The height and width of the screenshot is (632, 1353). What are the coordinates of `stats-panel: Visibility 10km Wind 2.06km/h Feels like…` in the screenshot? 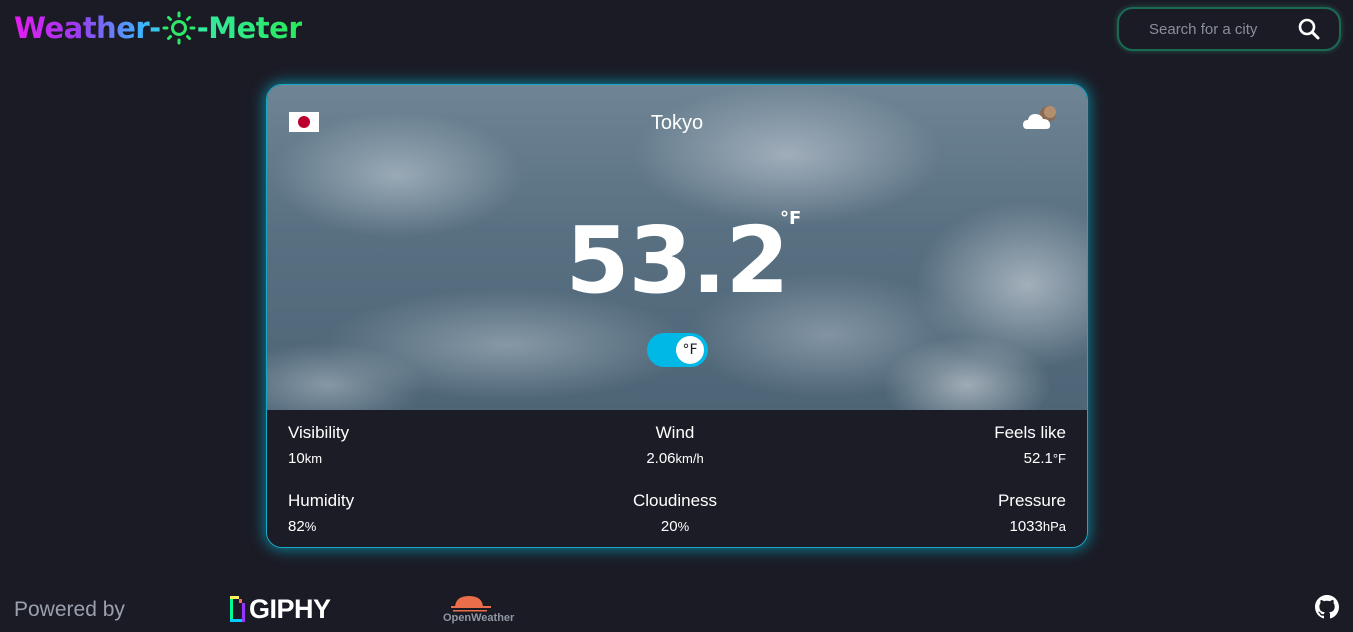 It's located at (677, 478).